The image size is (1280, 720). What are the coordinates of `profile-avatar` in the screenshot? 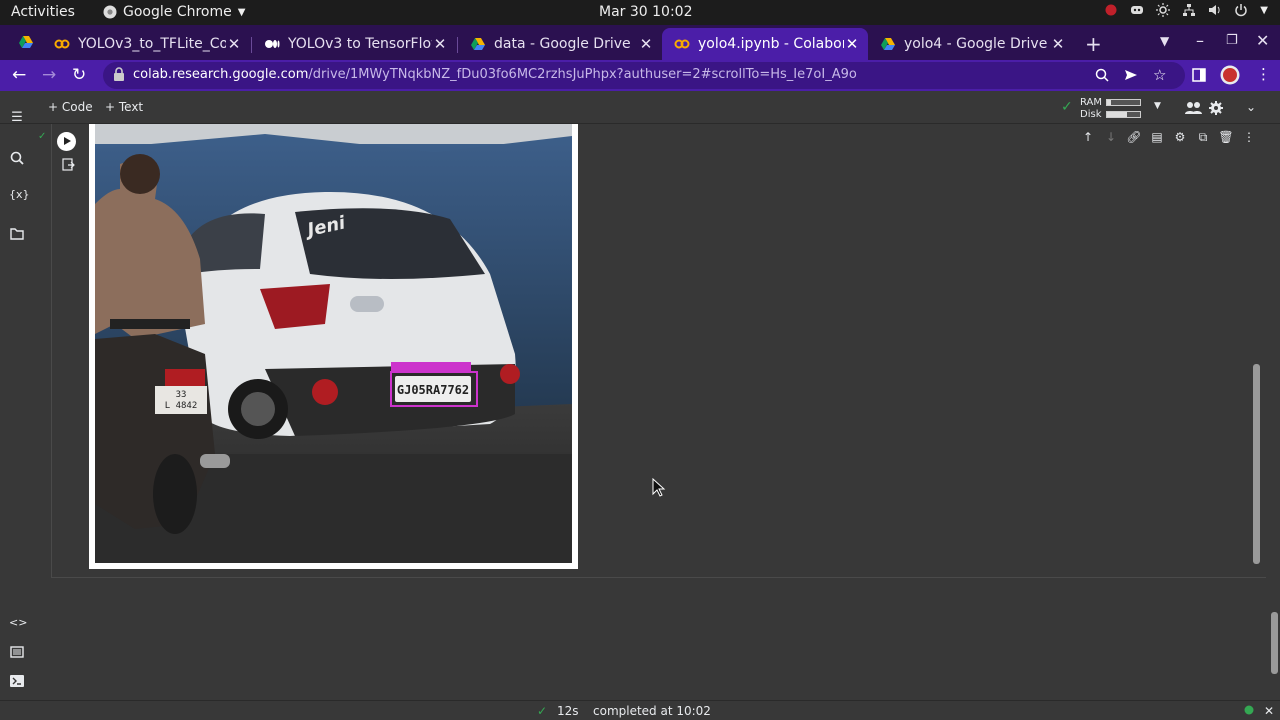 It's located at (1230, 75).